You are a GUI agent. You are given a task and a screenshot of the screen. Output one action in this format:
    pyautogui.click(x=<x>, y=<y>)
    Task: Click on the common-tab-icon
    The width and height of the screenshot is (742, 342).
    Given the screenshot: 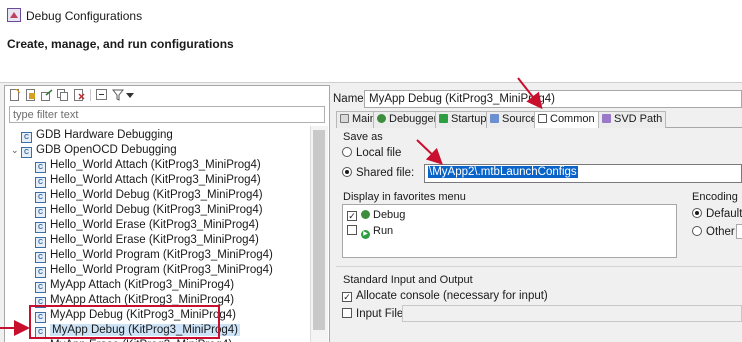 What is the action you would take?
    pyautogui.click(x=542, y=118)
    